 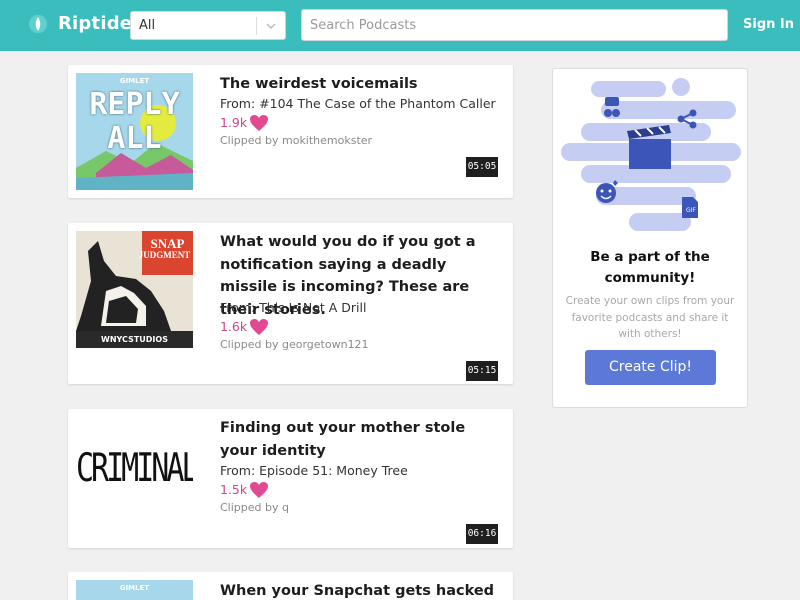 What do you see at coordinates (482, 167) in the screenshot?
I see `duration-badge: 05:05` at bounding box center [482, 167].